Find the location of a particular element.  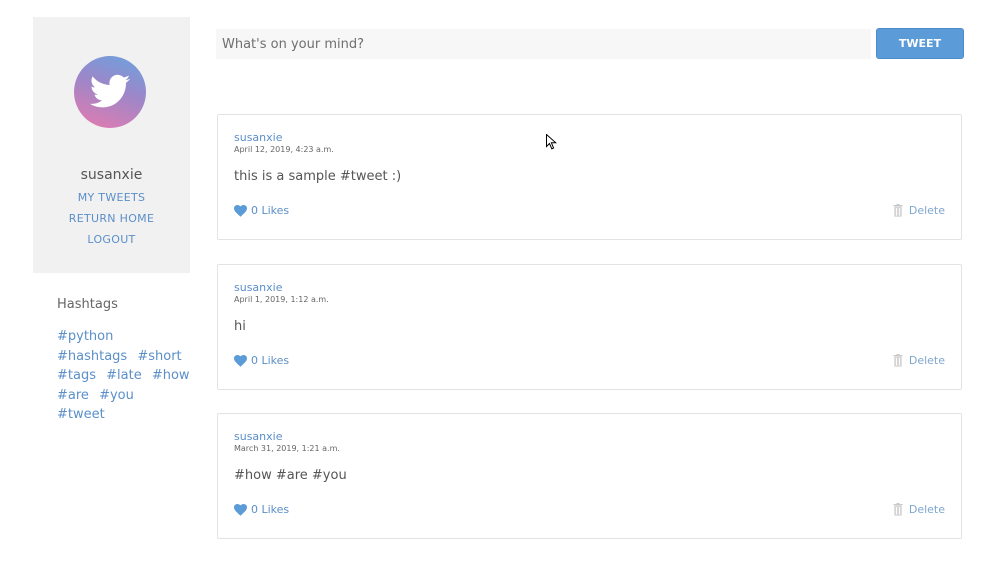

profile-username: susanxie is located at coordinates (111, 175).